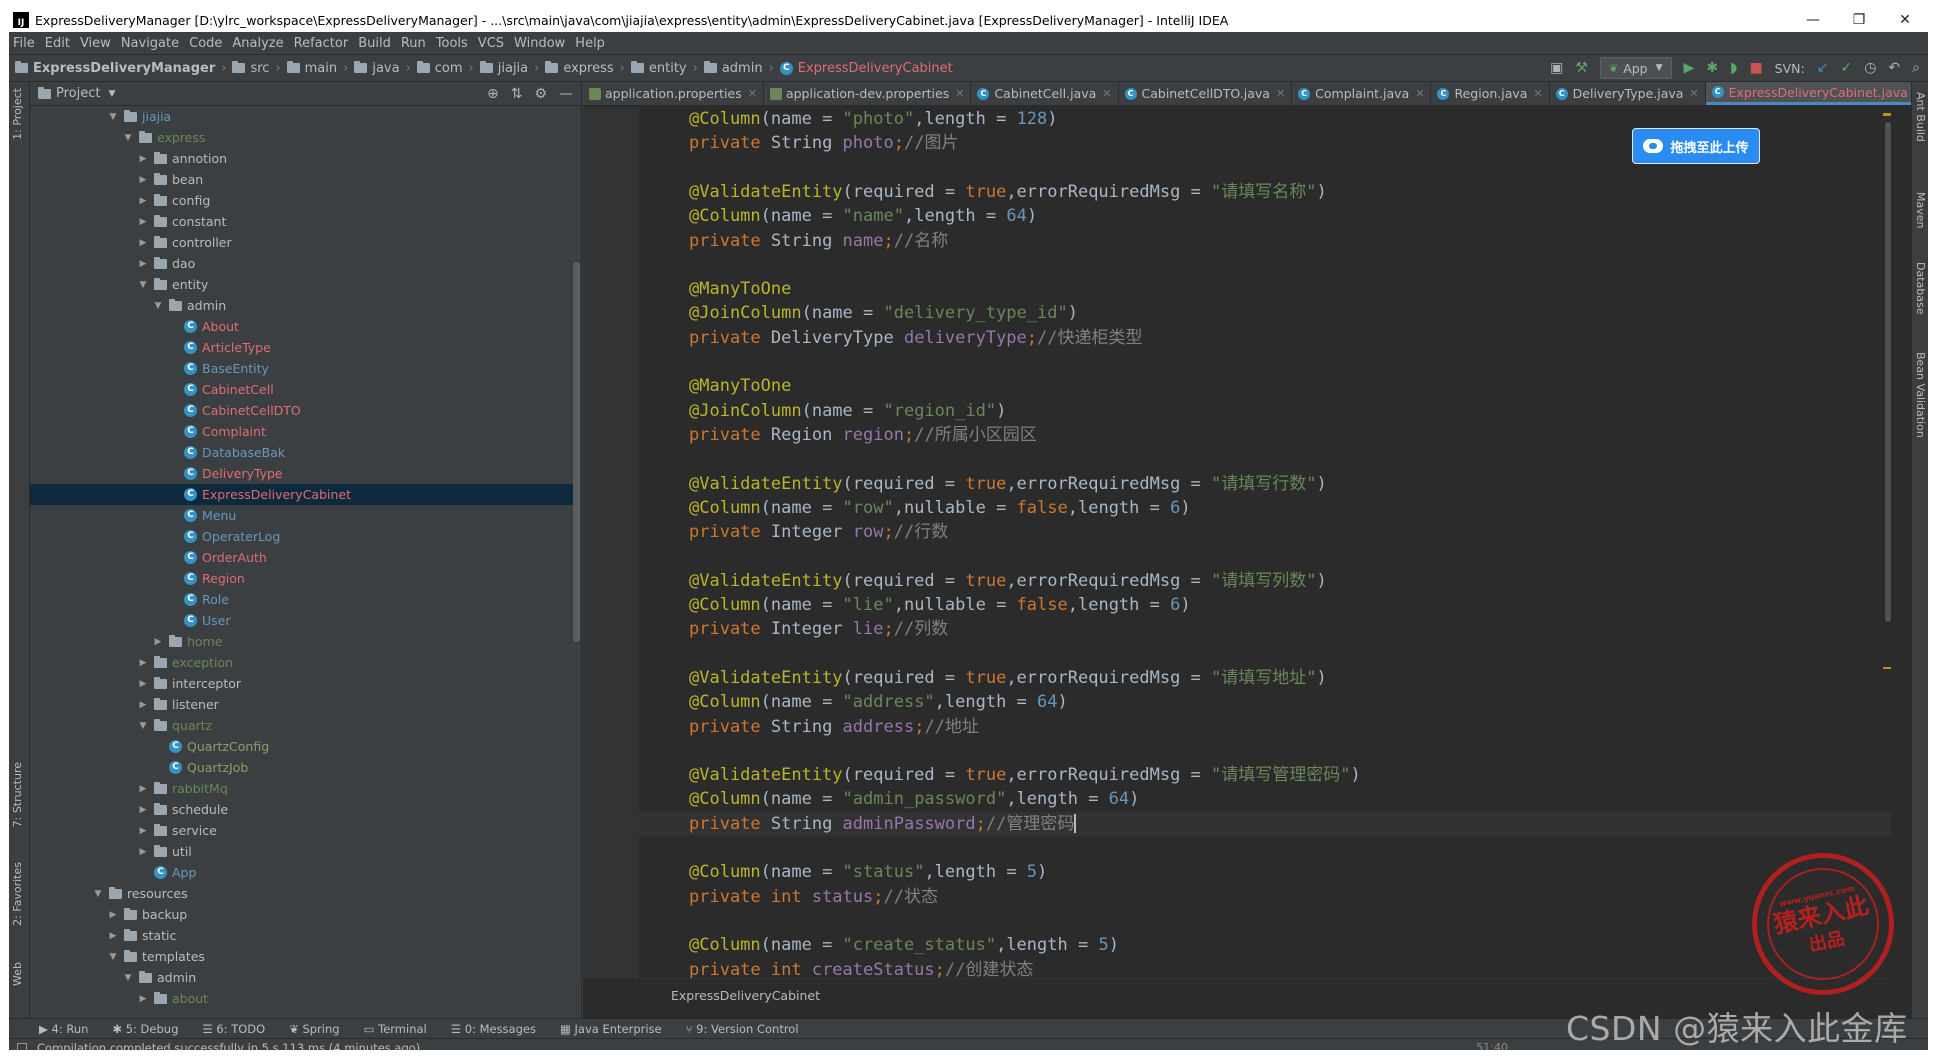 The image size is (1937, 1057). Describe the element at coordinates (1556, 68) in the screenshot. I see `project-structure-icon: ▣` at that location.